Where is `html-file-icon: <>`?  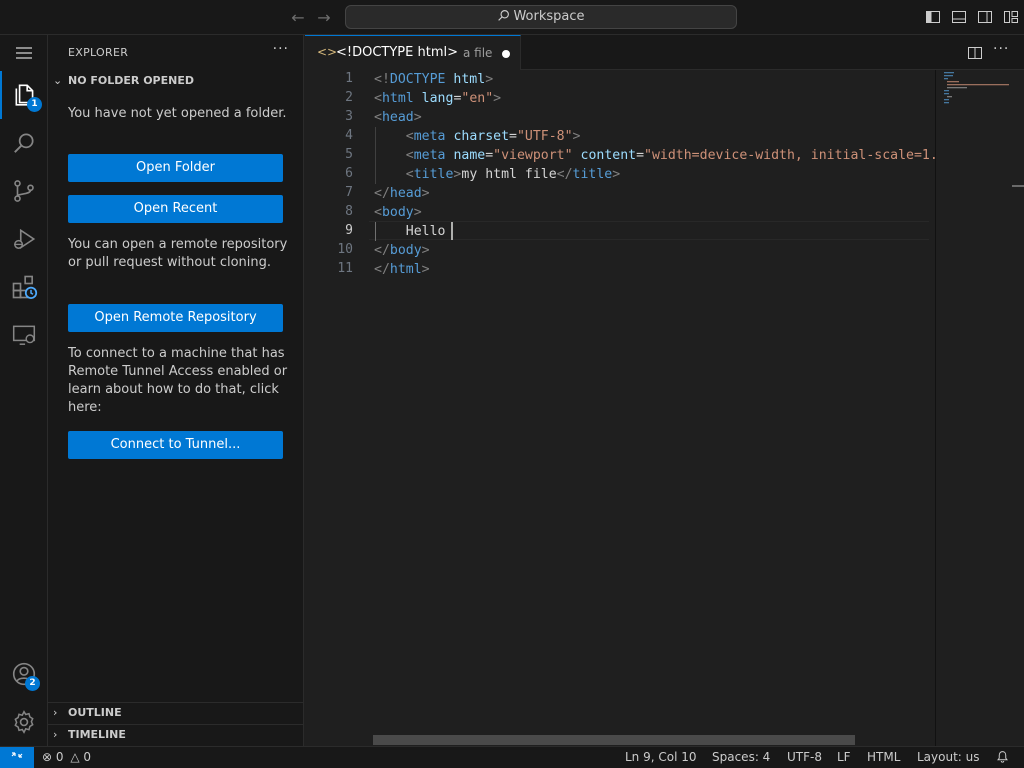
html-file-icon: <> is located at coordinates (327, 52).